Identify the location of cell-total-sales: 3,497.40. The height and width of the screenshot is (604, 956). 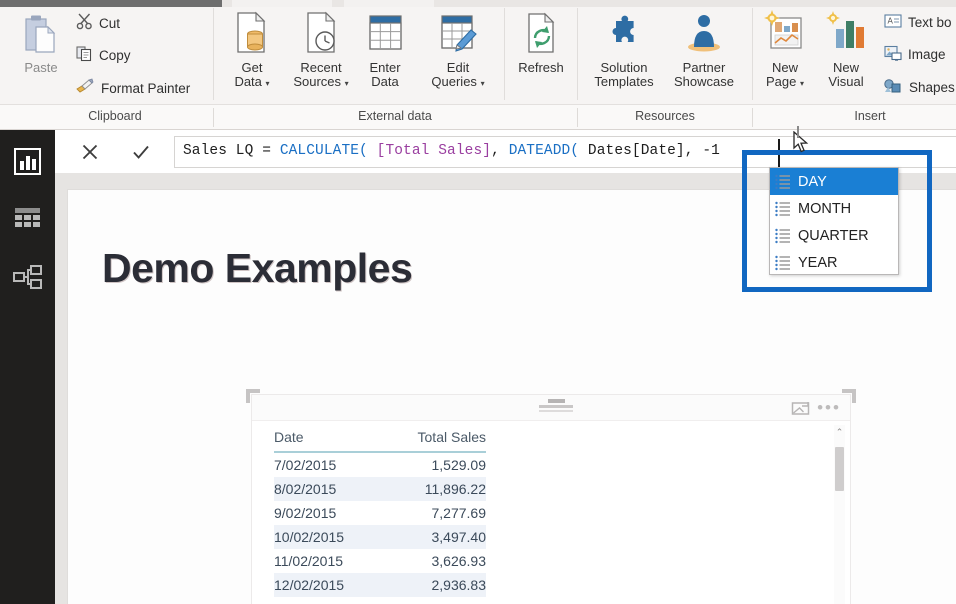
(459, 537).